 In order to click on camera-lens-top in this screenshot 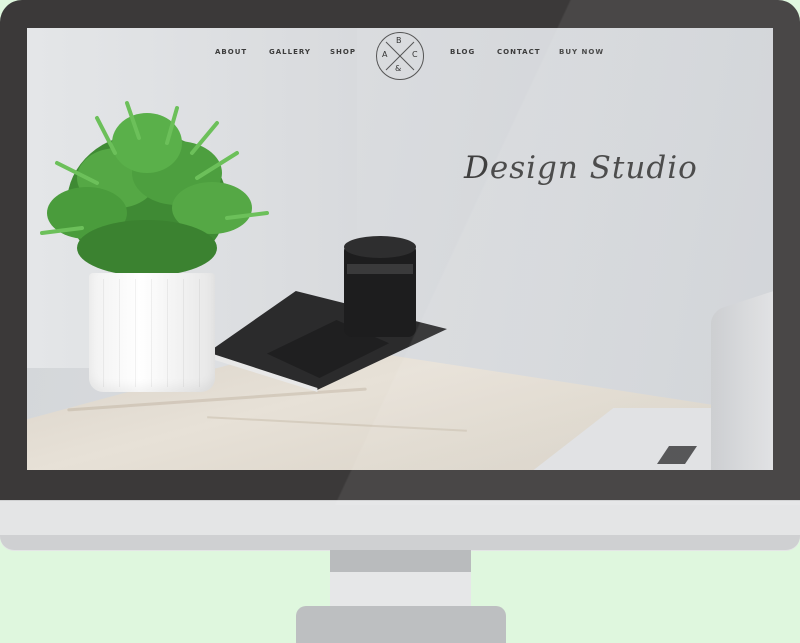, I will do `click(380, 247)`.